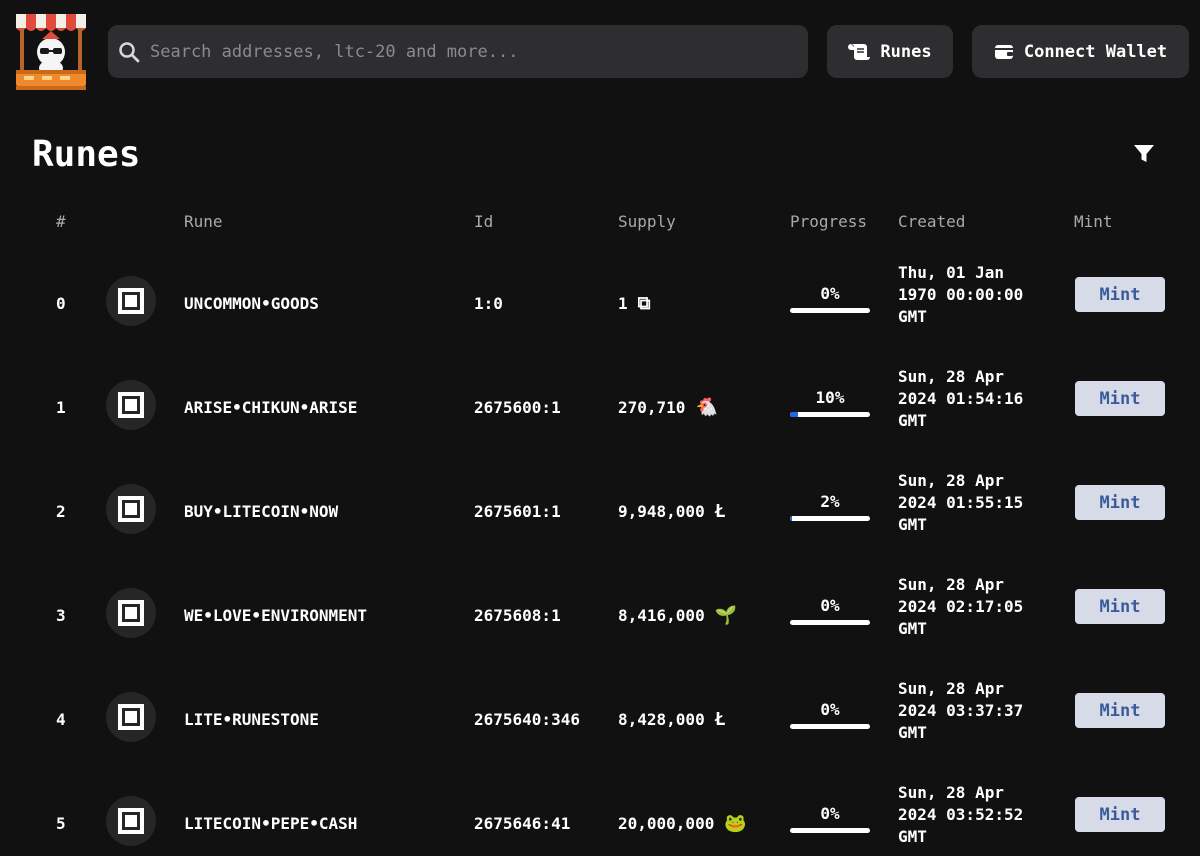  I want to click on search-input, so click(479, 51).